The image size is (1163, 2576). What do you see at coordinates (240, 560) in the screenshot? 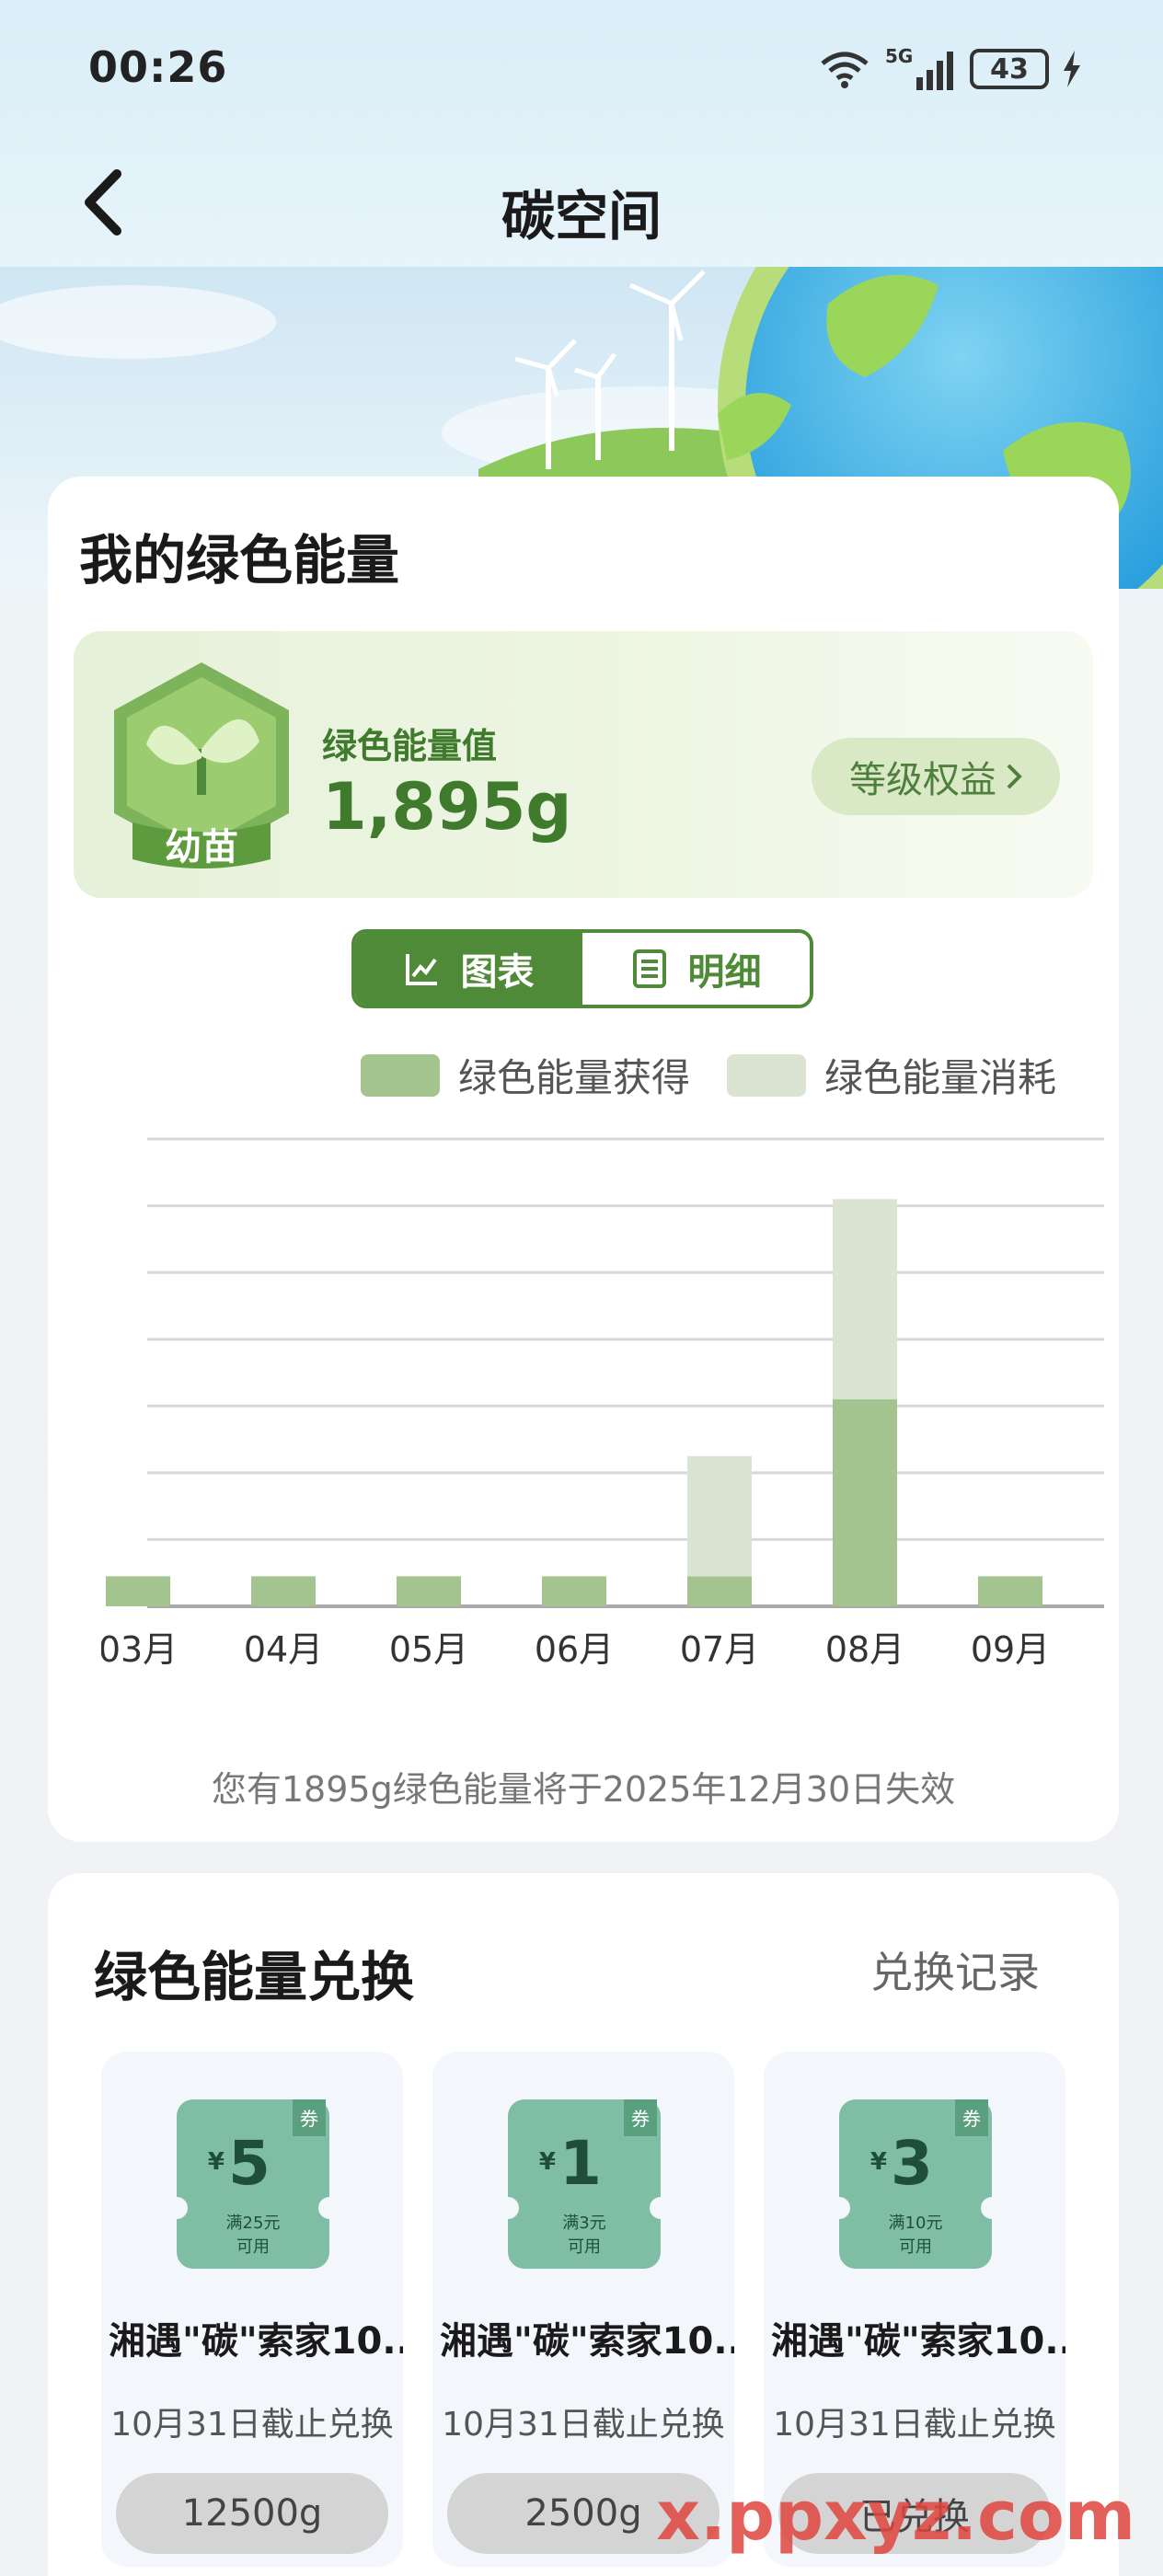
I see `section-title-green-energy: 我的绿色能量` at bounding box center [240, 560].